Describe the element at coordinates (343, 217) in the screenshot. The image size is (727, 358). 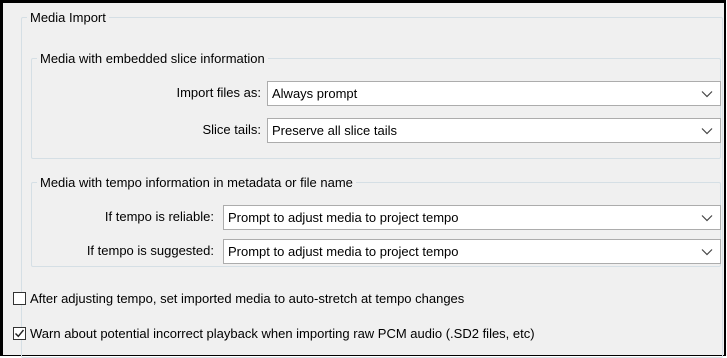
I see `if-tempo-reliable-value: Prompt to adjust media to project tempo` at that location.